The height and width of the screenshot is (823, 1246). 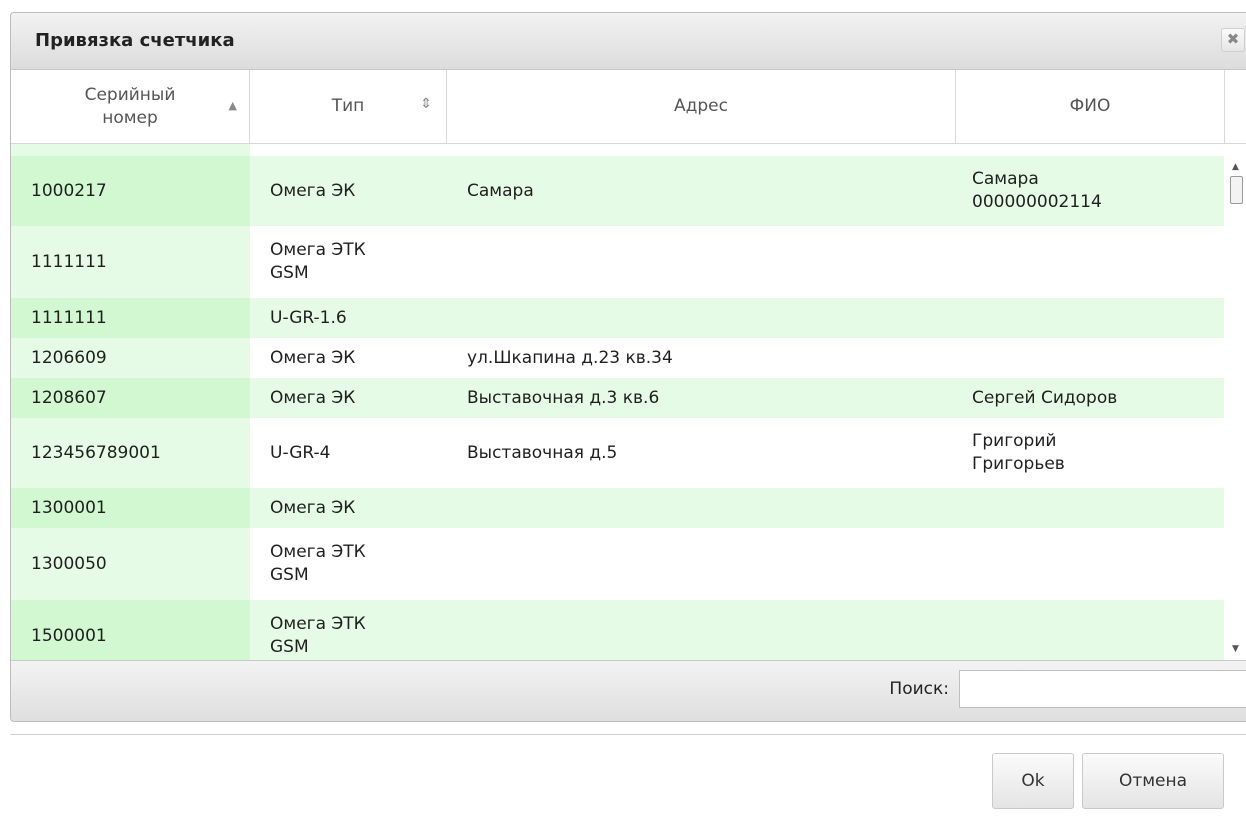 What do you see at coordinates (130, 564) in the screenshot?
I see `serial-cell: 1300050` at bounding box center [130, 564].